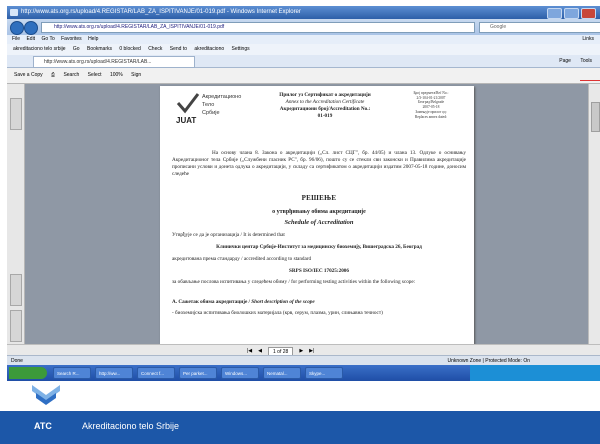 The width and height of the screenshot is (600, 444). What do you see at coordinates (303, 76) in the screenshot?
I see `pdf-toolbar: Save a Copy ⎙ Search Select 100% Sign` at bounding box center [303, 76].